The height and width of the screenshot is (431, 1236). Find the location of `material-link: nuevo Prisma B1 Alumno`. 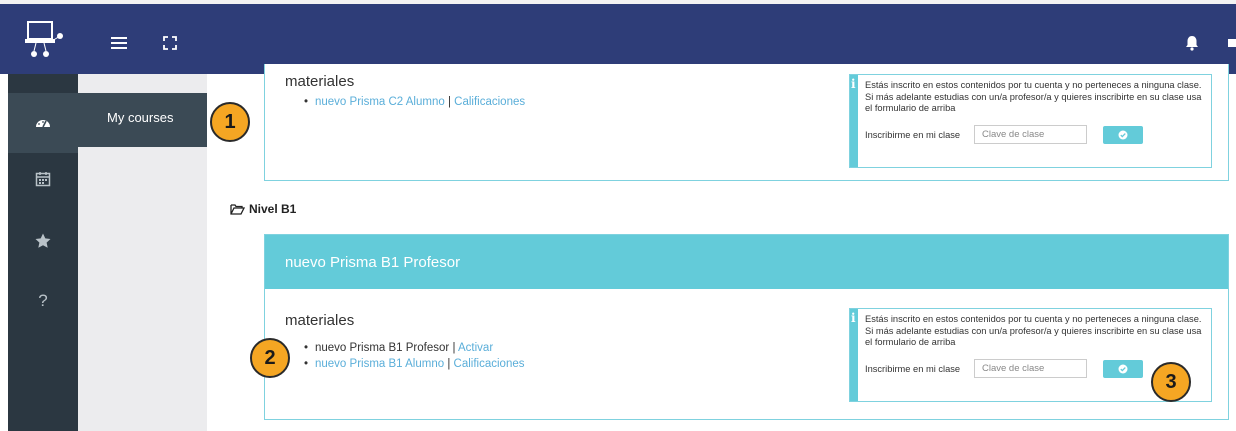

material-link: nuevo Prisma B1 Alumno is located at coordinates (379, 364).